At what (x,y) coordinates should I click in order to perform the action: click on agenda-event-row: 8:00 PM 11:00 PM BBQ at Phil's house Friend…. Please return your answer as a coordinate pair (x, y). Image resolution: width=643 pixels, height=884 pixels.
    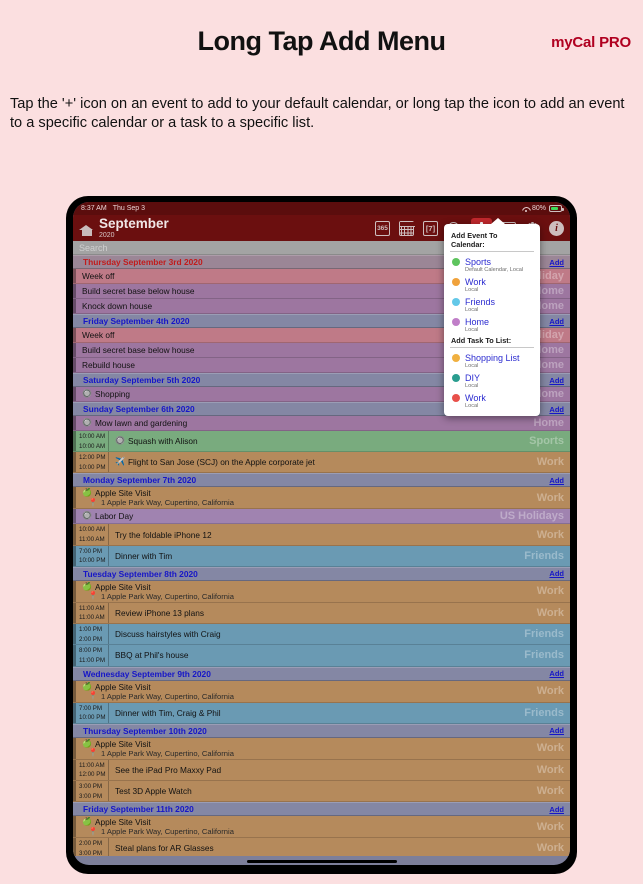
    Looking at the image, I should click on (321, 656).